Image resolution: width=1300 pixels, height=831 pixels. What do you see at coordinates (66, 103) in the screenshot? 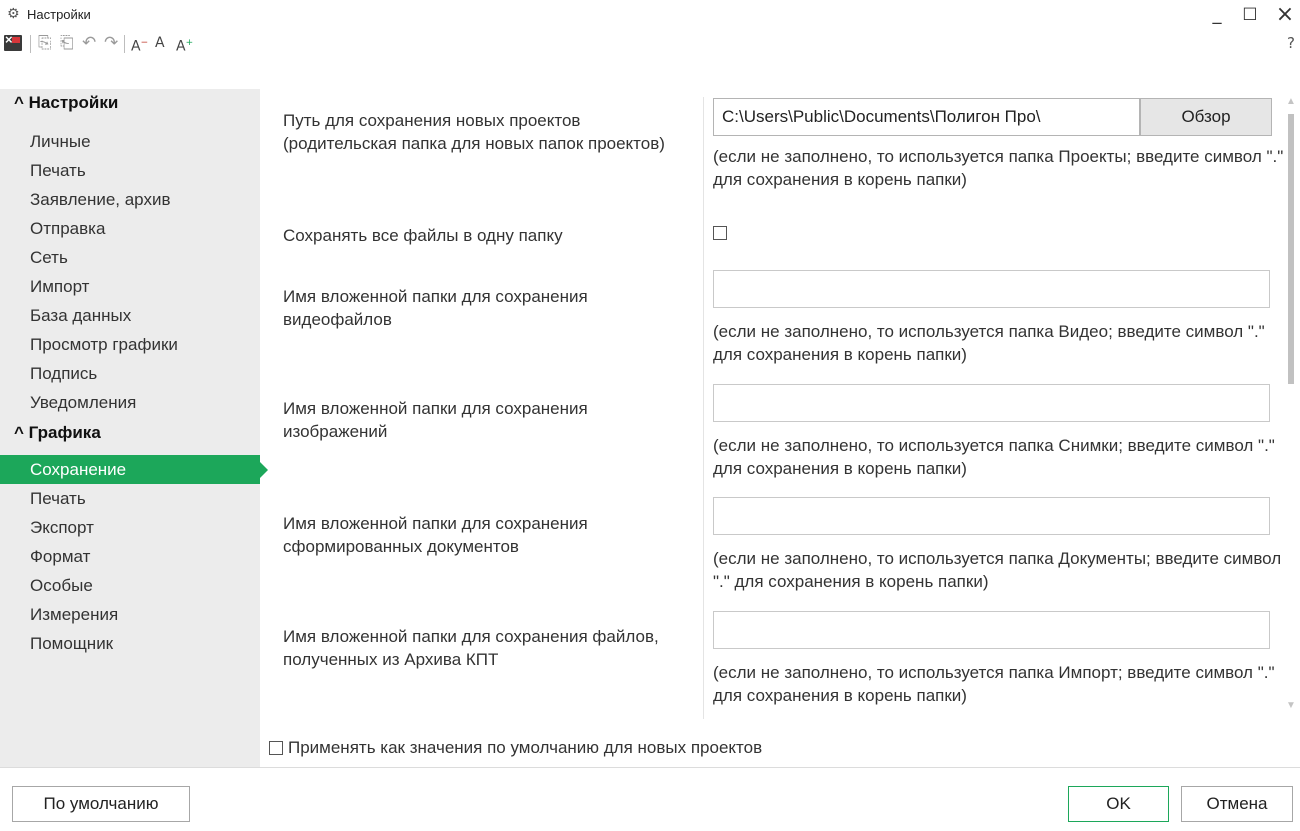
I see `sidebar-group-header-settings: ^ Настройки` at bounding box center [66, 103].